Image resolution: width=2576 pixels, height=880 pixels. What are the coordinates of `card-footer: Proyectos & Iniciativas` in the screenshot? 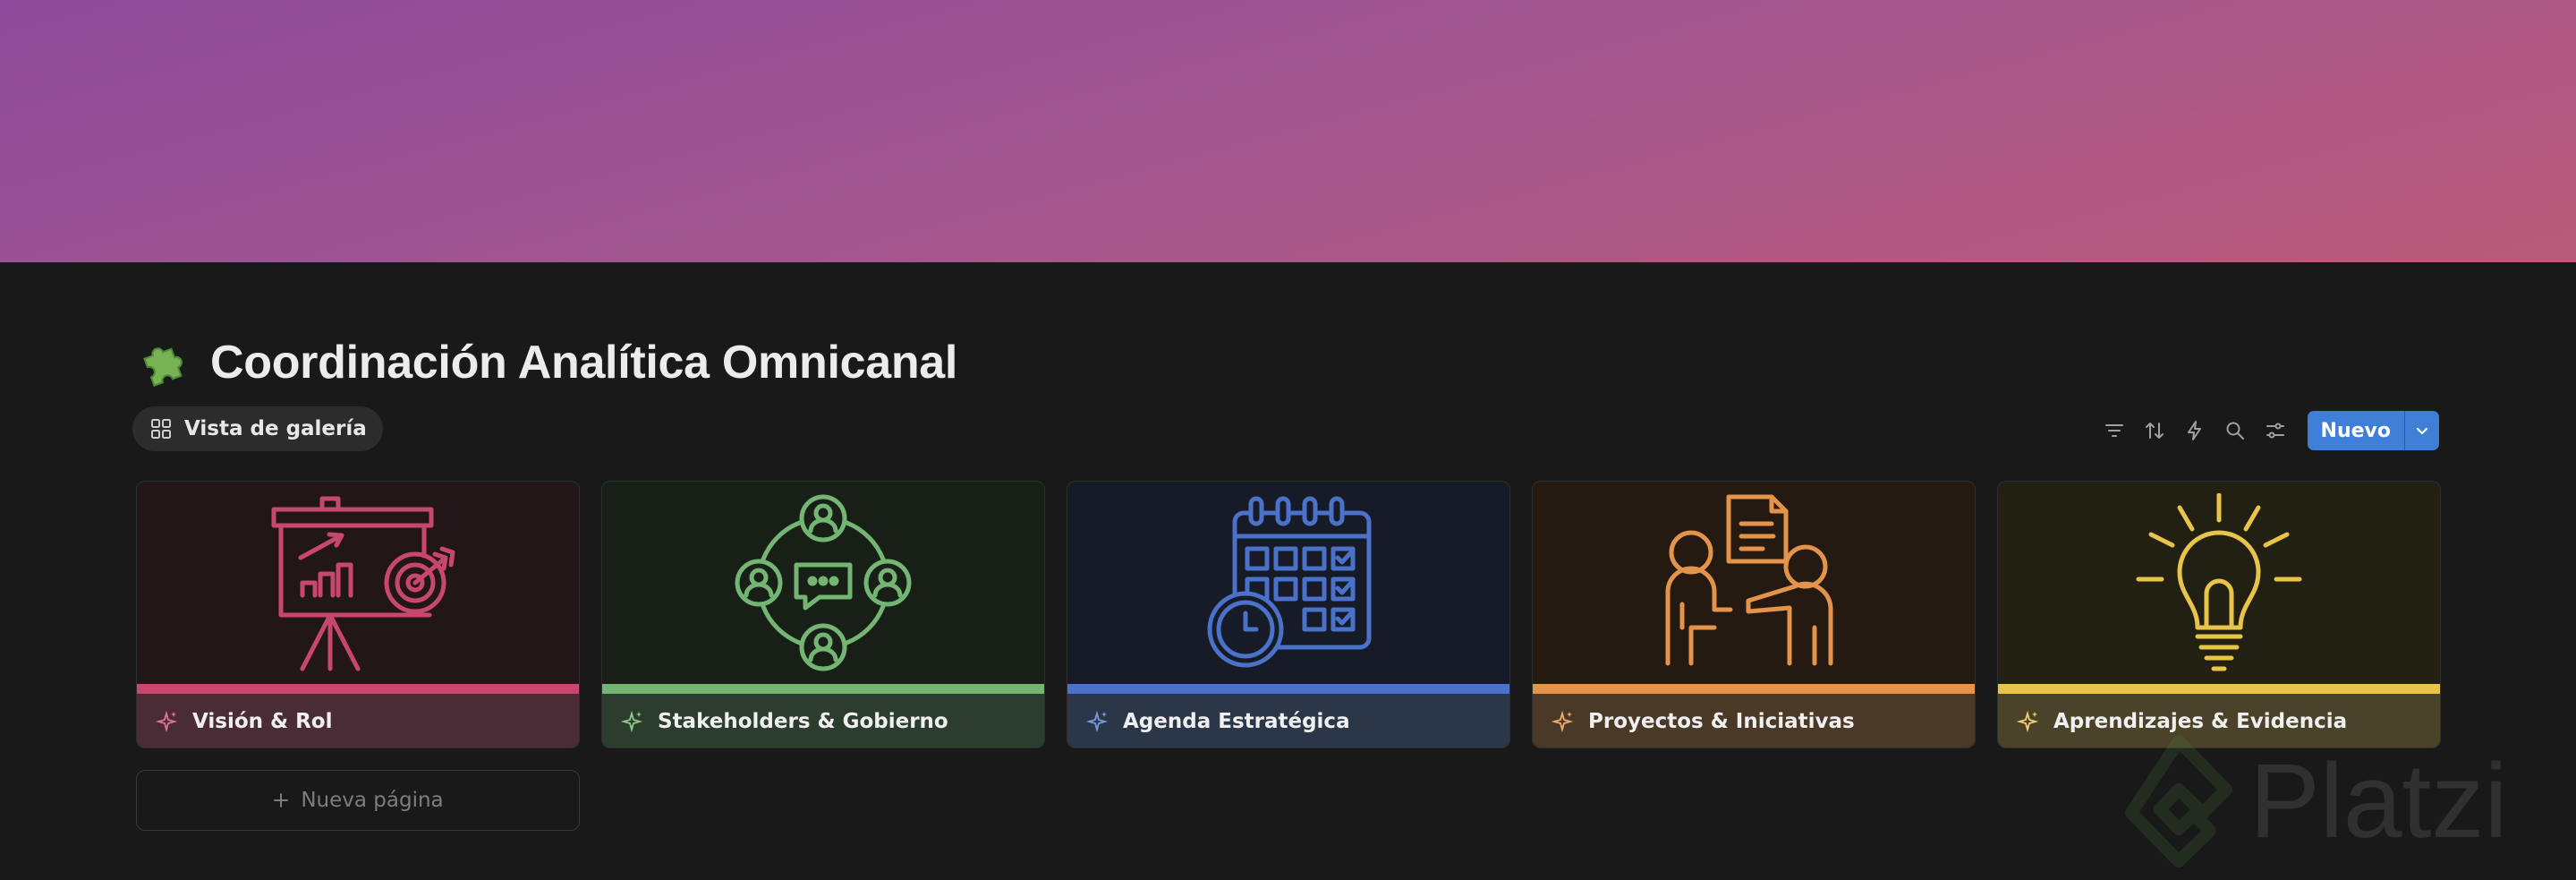 It's located at (1754, 721).